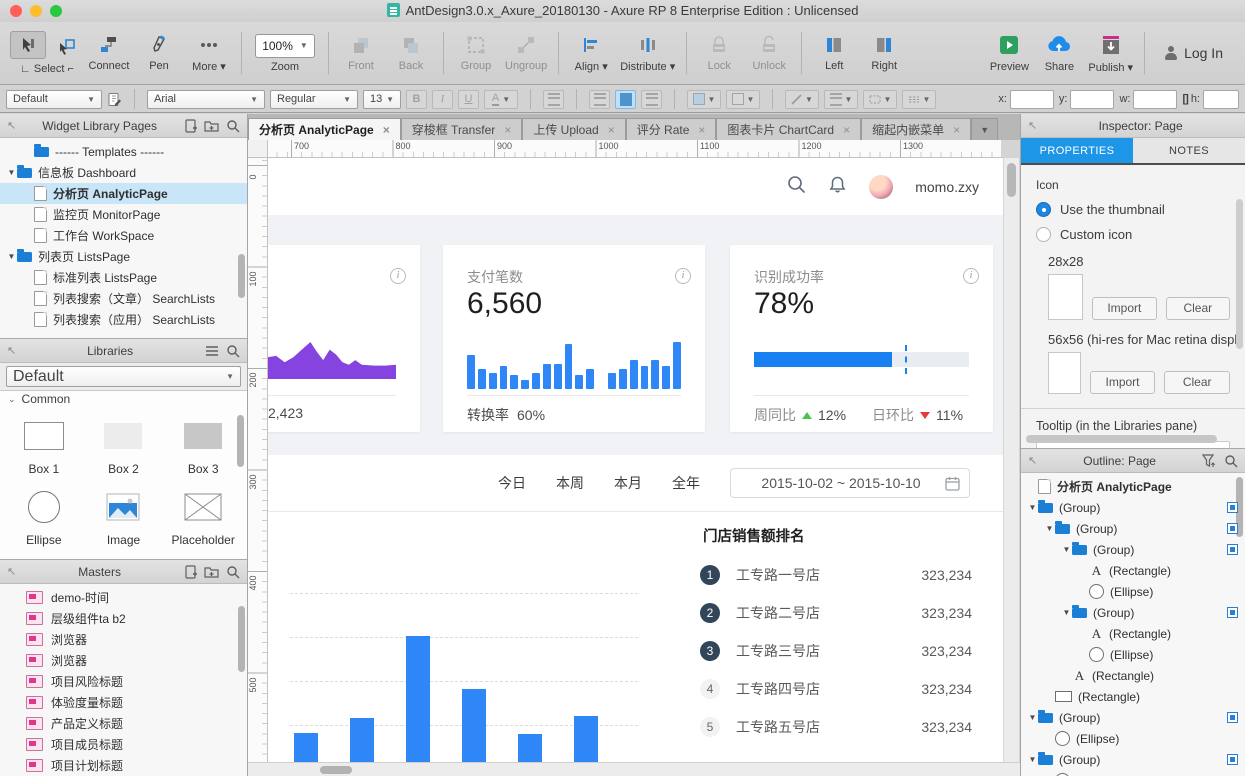 This screenshot has width=1245, height=776. I want to click on edit-style-icon, so click(114, 99).